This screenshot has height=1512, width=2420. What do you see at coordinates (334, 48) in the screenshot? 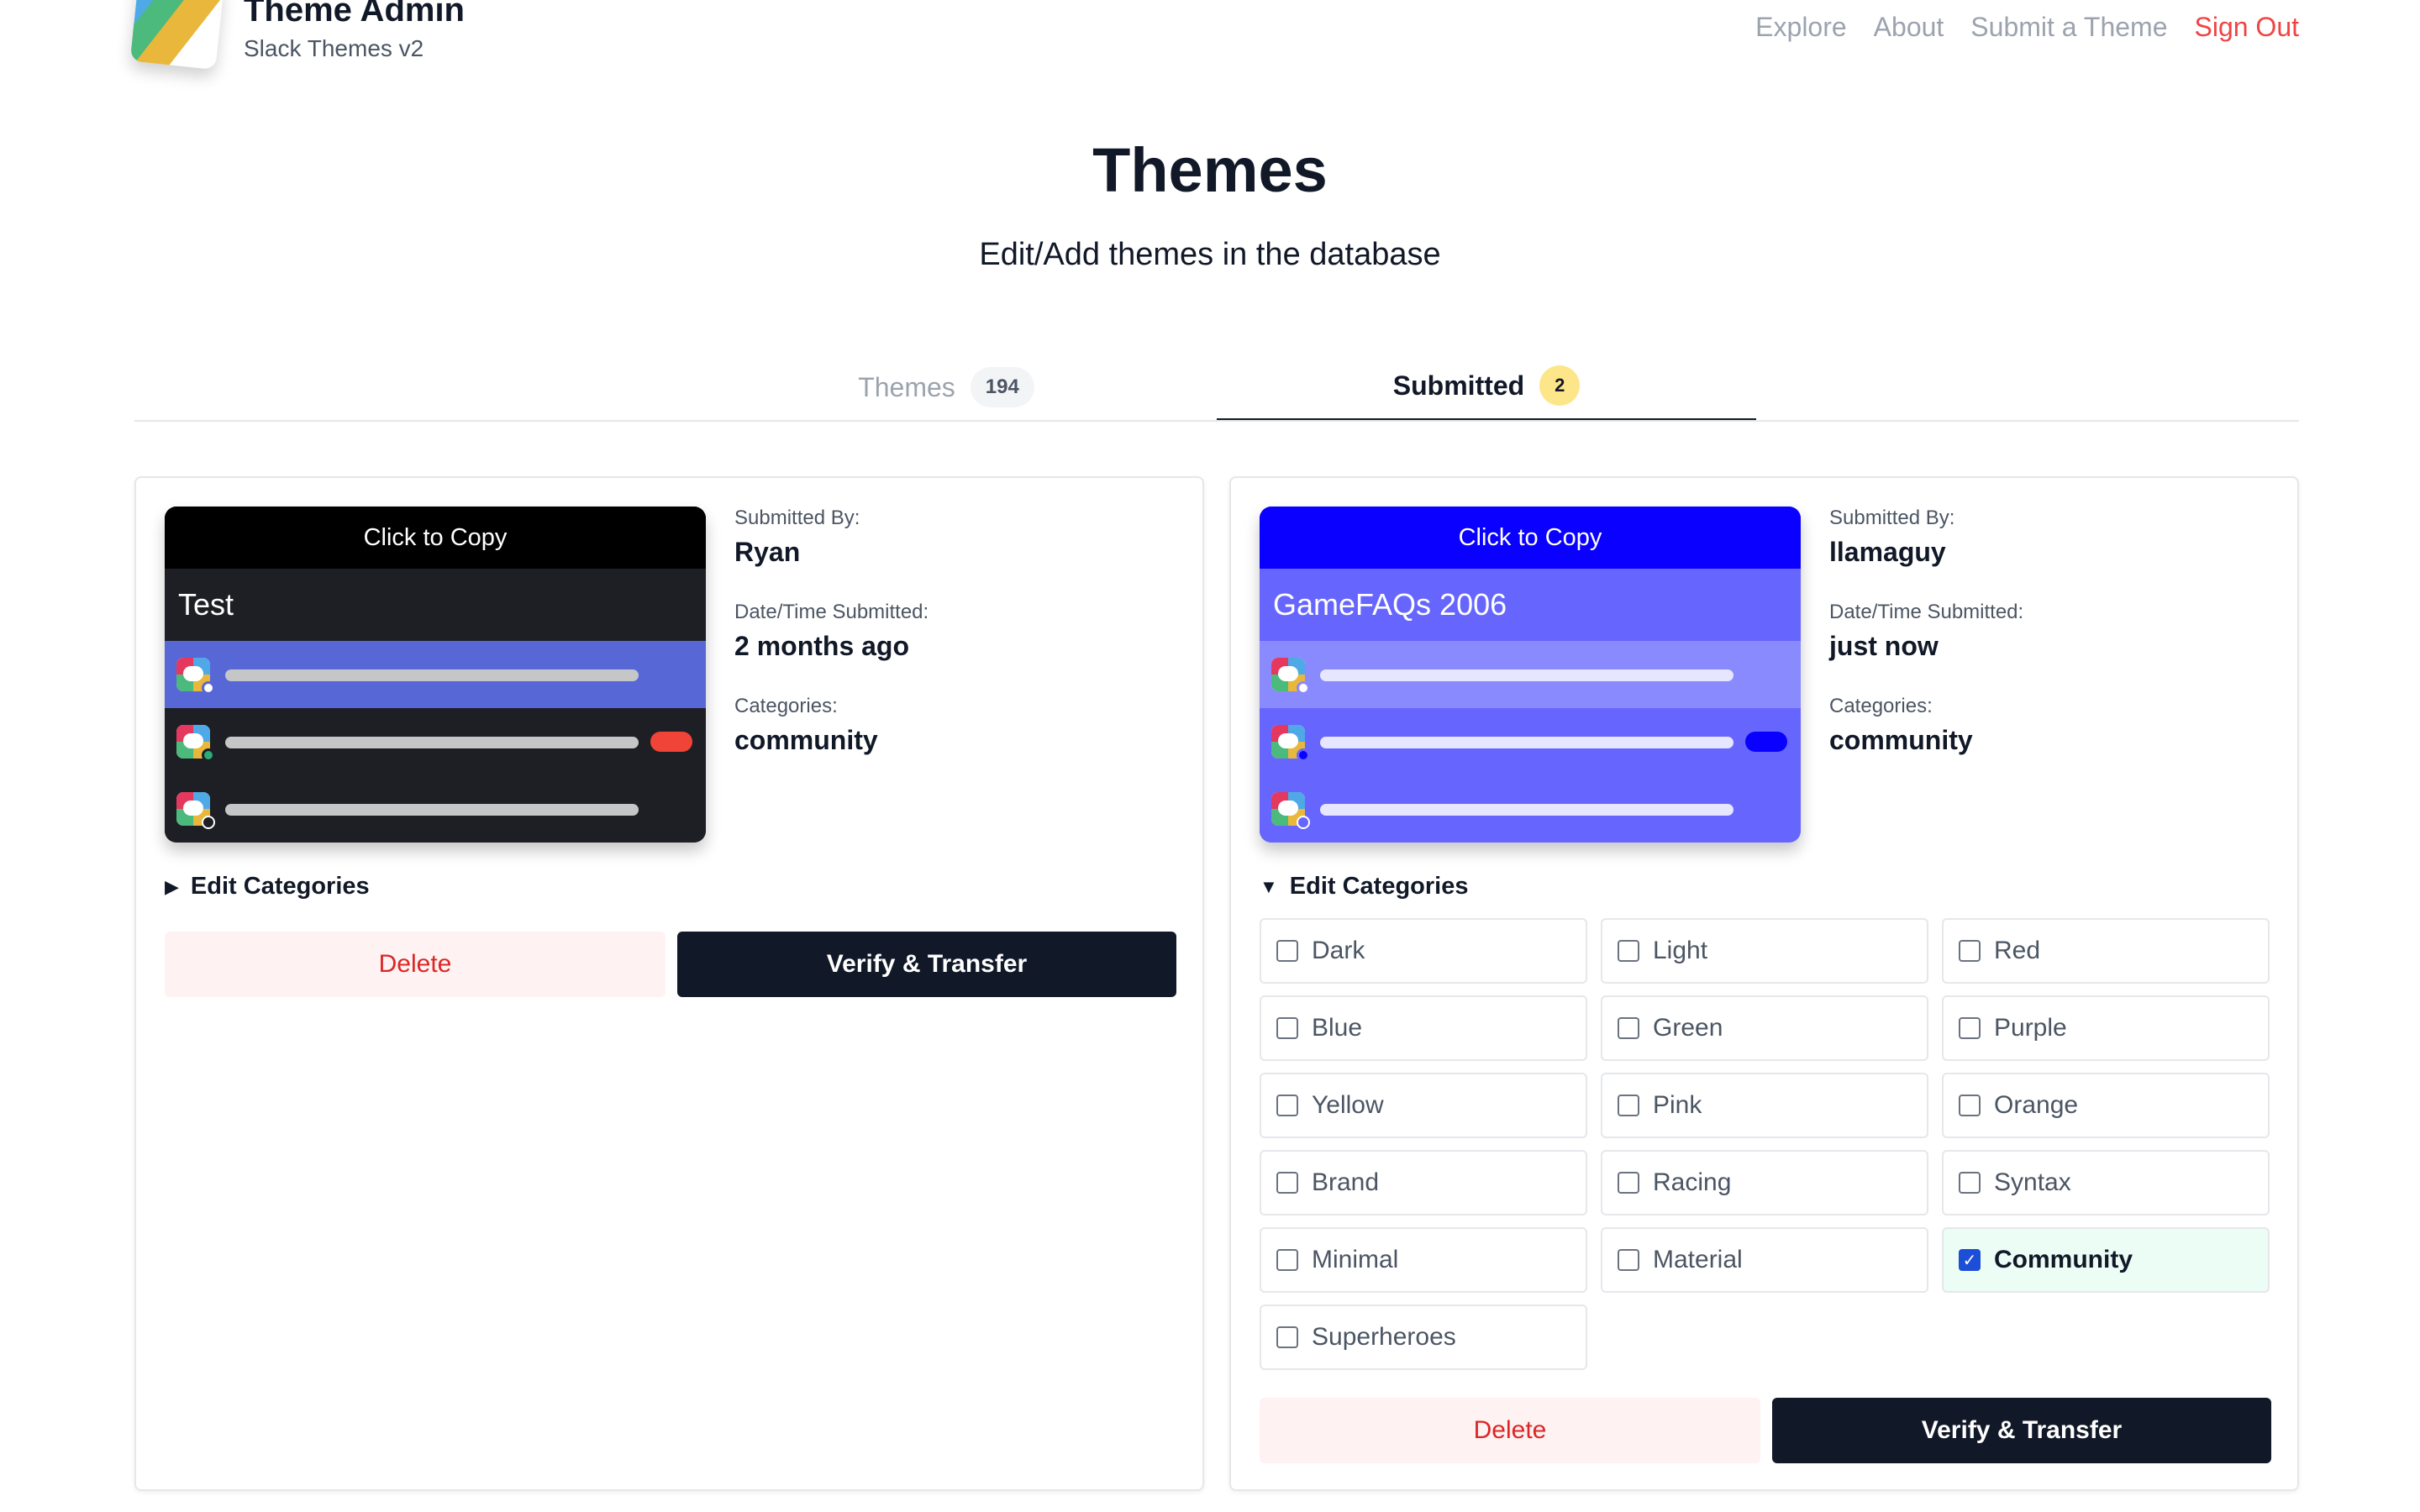
I see `brand-subtitle: Slack Themes v2` at bounding box center [334, 48].